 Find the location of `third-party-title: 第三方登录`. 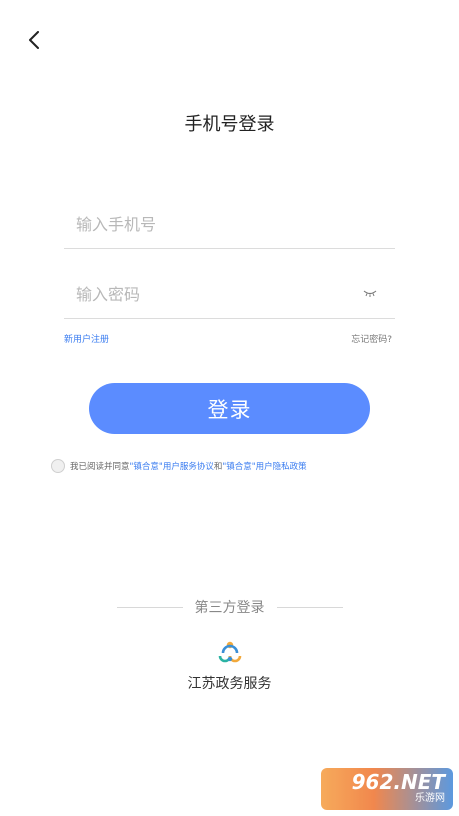

third-party-title: 第三方登录 is located at coordinates (229, 608).